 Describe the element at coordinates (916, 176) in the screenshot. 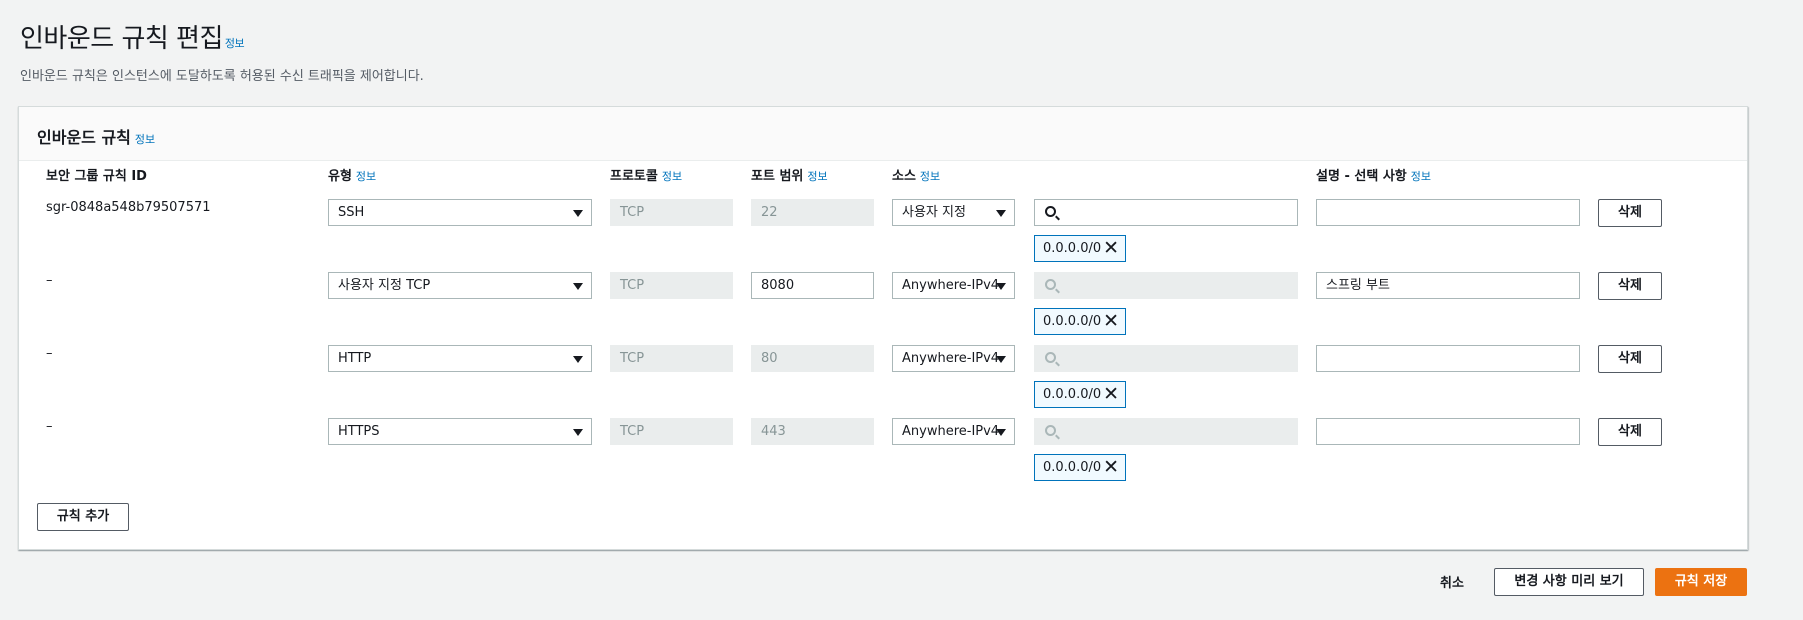

I see `col-header-source: 소스 정보` at that location.